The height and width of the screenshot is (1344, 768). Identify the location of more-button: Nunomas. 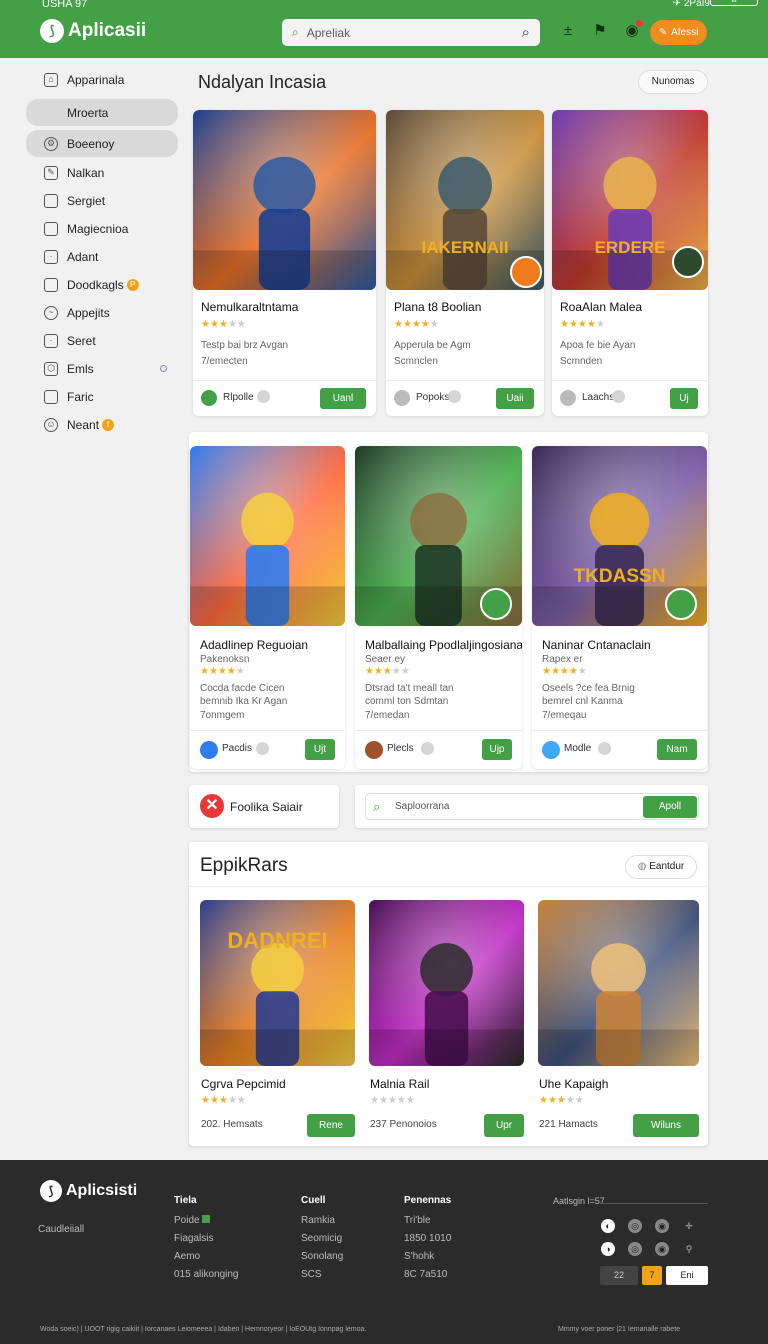
(673, 82).